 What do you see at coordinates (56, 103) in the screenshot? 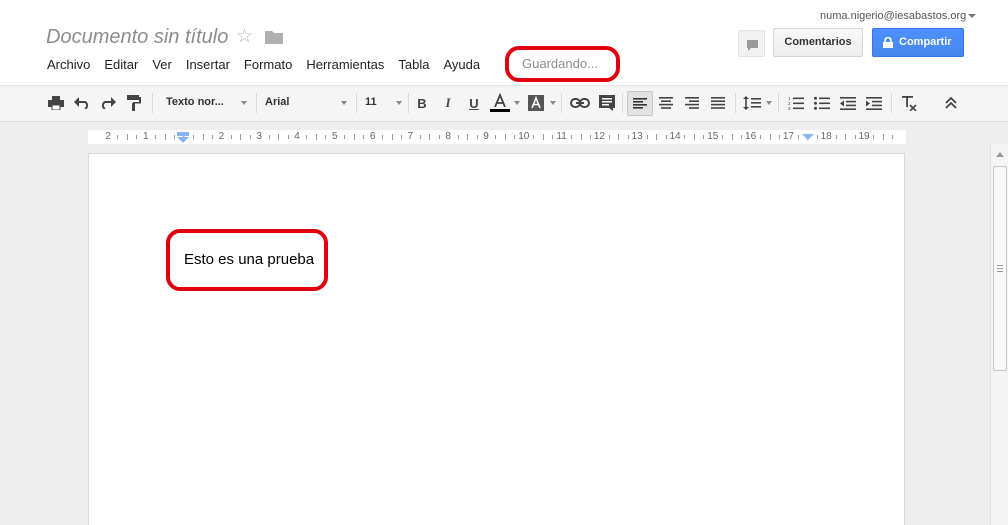
I see `print-icon` at bounding box center [56, 103].